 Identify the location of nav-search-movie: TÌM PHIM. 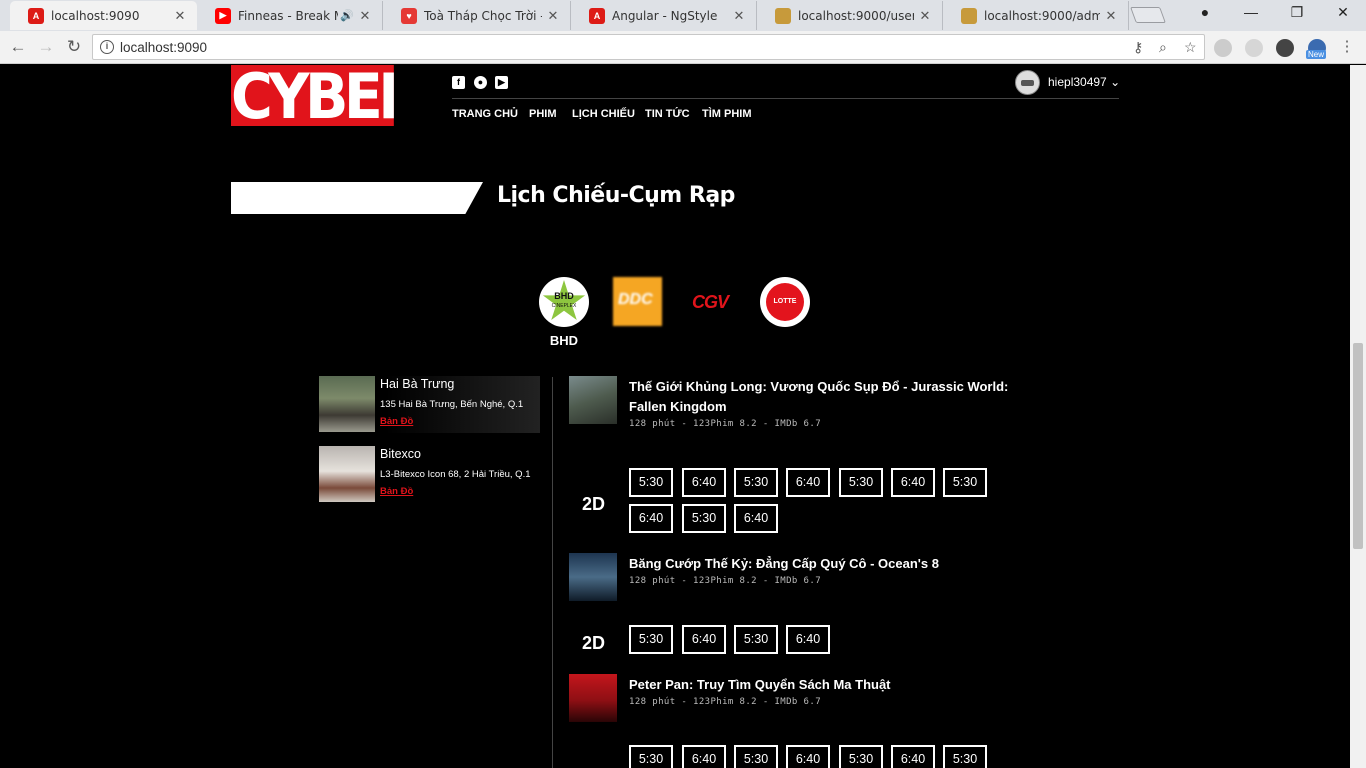
(727, 114).